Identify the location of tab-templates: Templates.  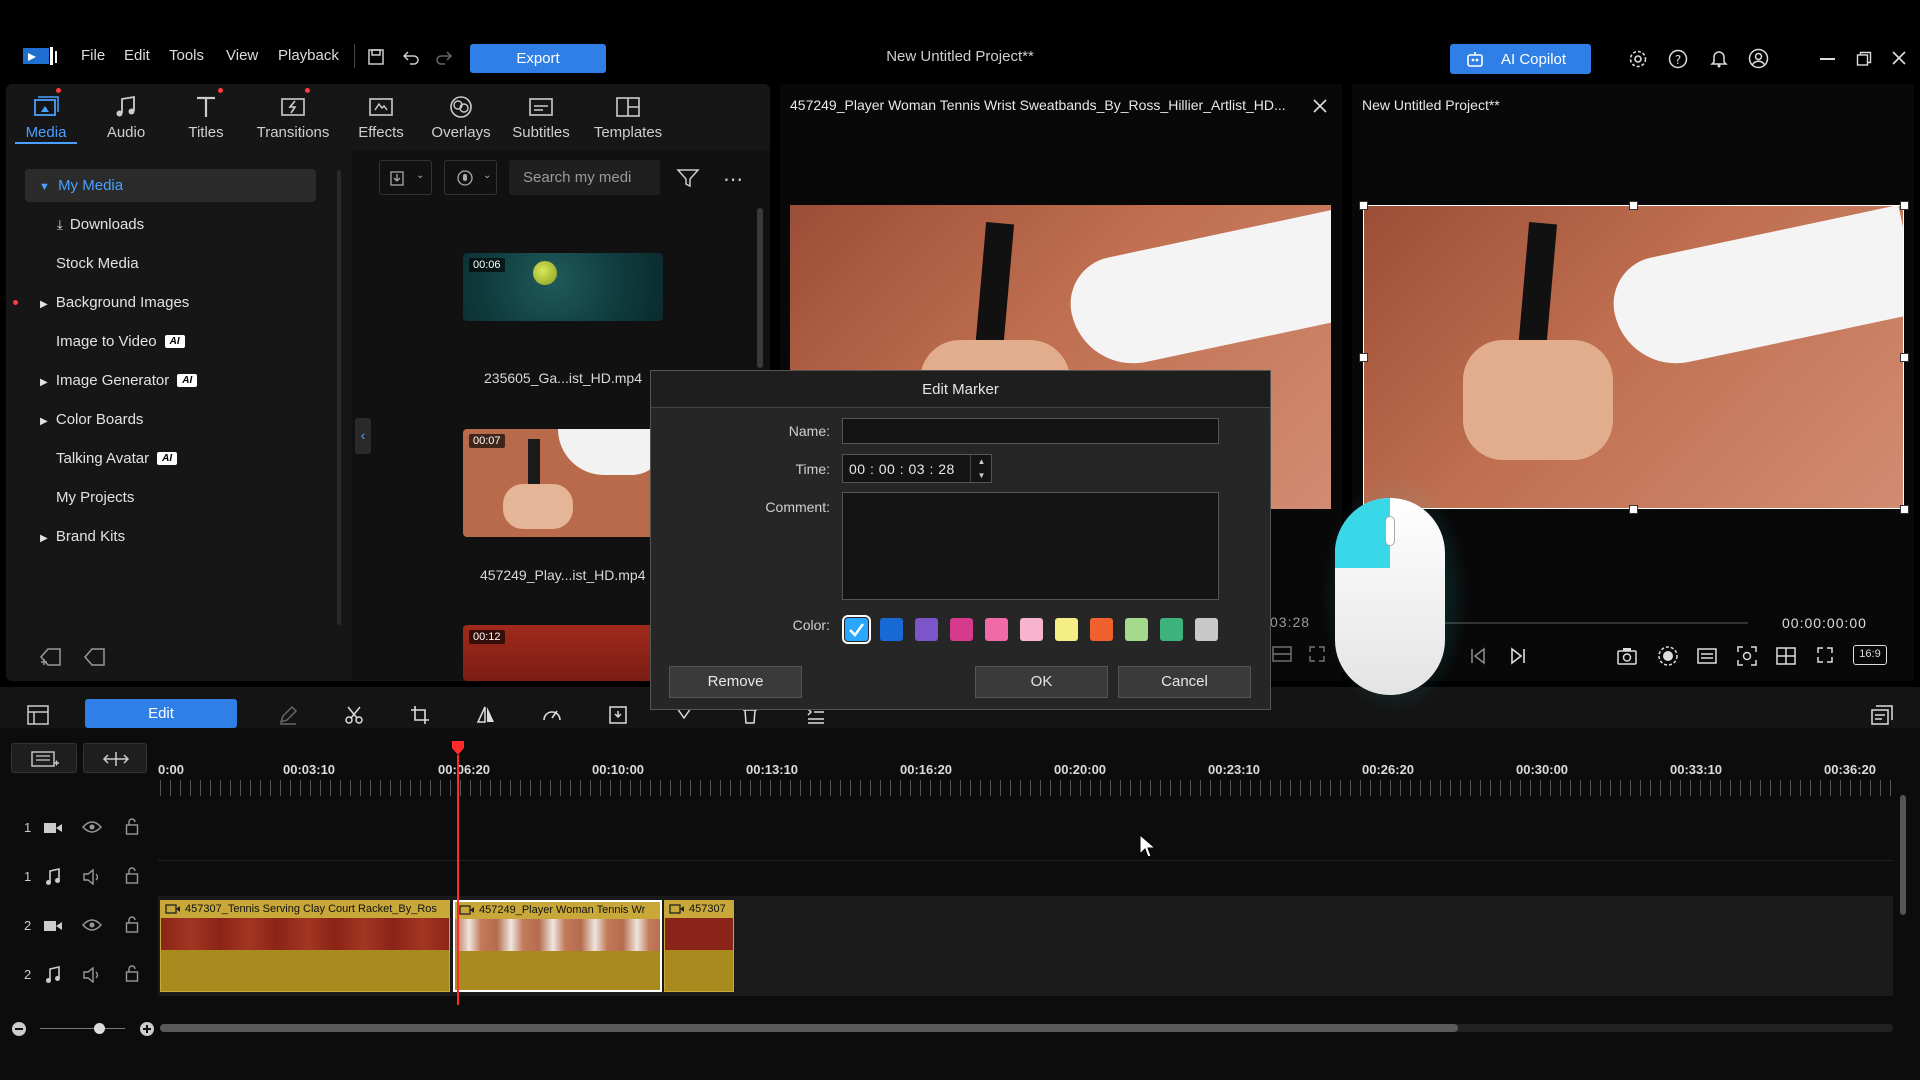
(628, 116).